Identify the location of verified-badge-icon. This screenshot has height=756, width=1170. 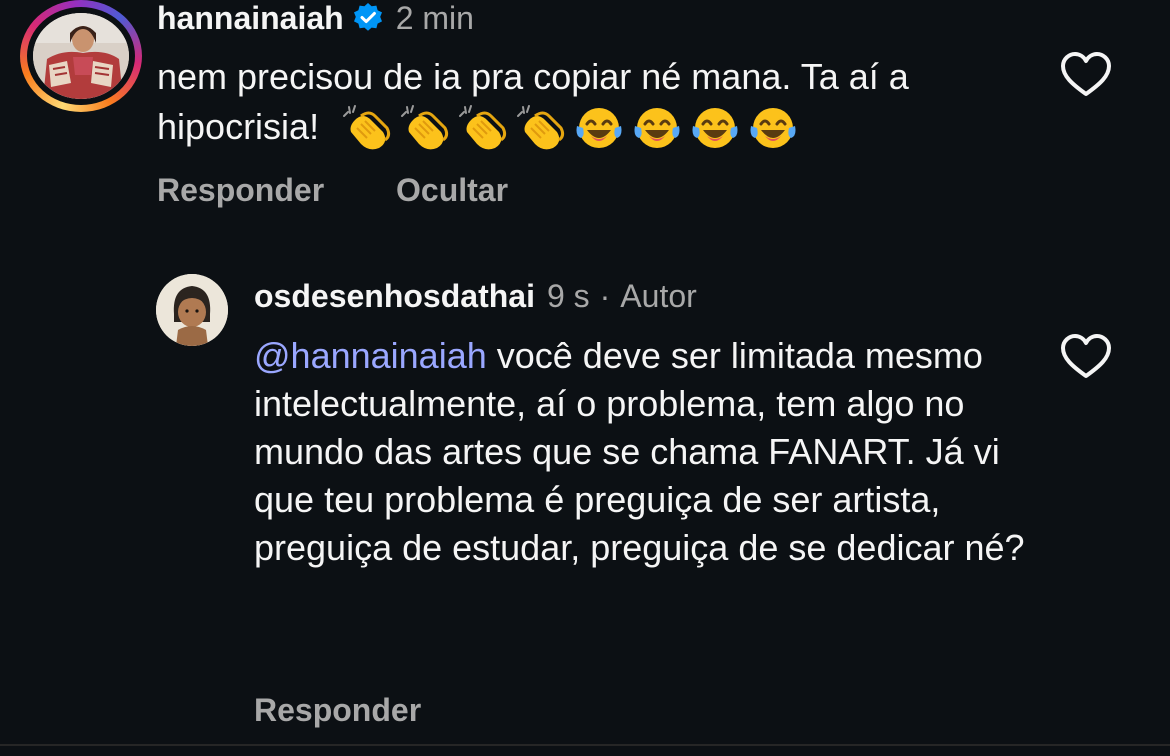
(368, 18).